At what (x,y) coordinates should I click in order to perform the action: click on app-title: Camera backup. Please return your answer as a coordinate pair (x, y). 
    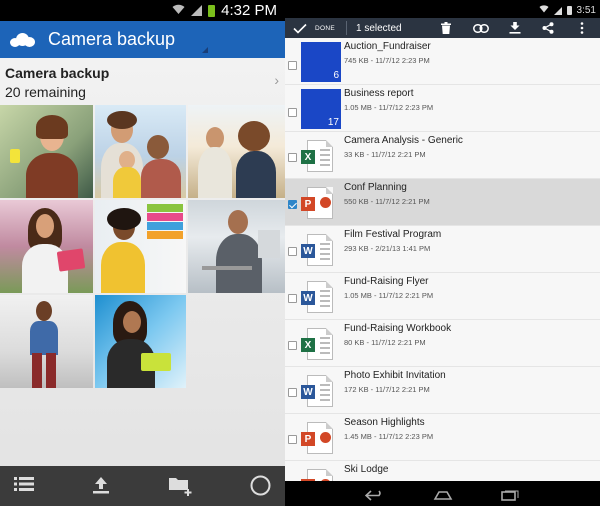
    Looking at the image, I should click on (112, 39).